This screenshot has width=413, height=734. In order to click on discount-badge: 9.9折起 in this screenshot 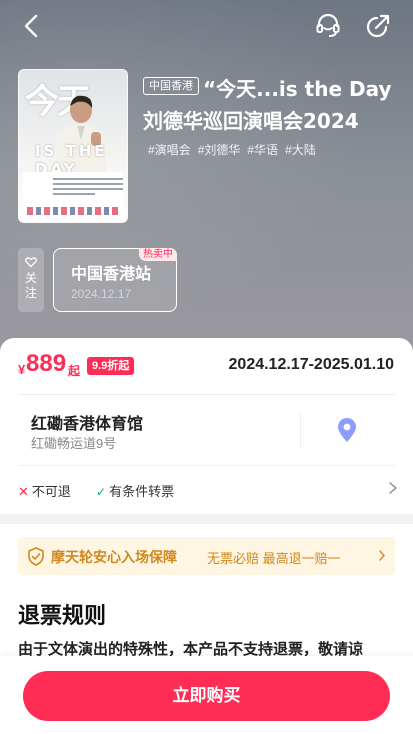, I will do `click(111, 366)`.